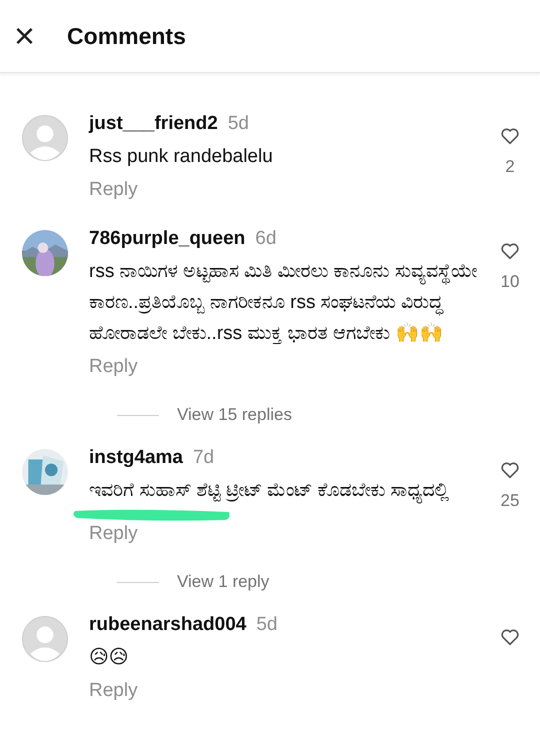 Image resolution: width=540 pixels, height=755 pixels. What do you see at coordinates (292, 490) in the screenshot?
I see `comment-text: ಇವರಿಗೆ ಸುಹಾಸ್ ಶೆಟ್ಟಿ ಟ್ರೀಟ್ ಮೆಂಟ್ ಕೊಡಬೇಕು ಸಾಧ್ಯದಲ್ಲಿ` at bounding box center [292, 490].